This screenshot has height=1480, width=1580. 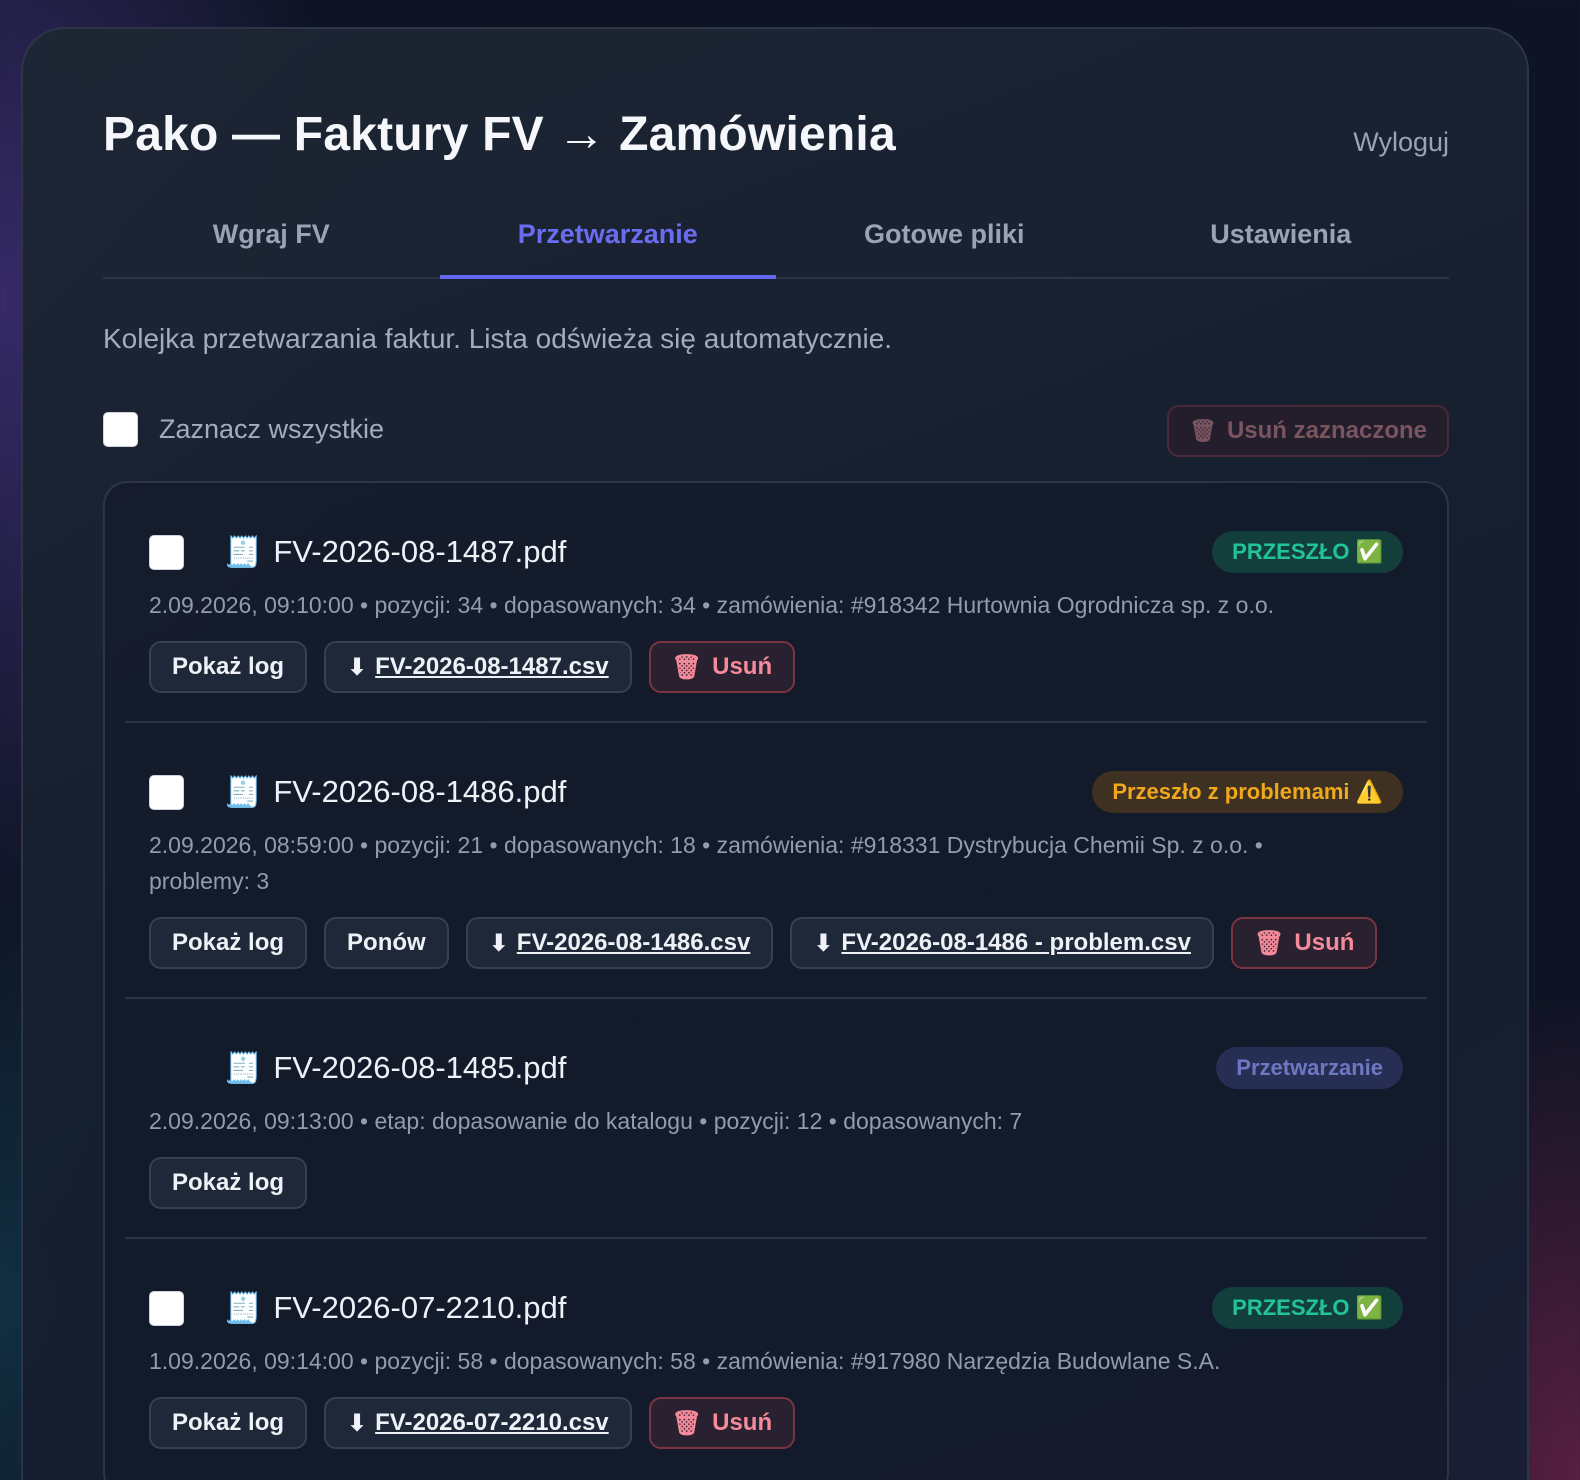 I want to click on download-csv-button: ⬇ FV-2026-08-1487.csv, so click(x=478, y=667).